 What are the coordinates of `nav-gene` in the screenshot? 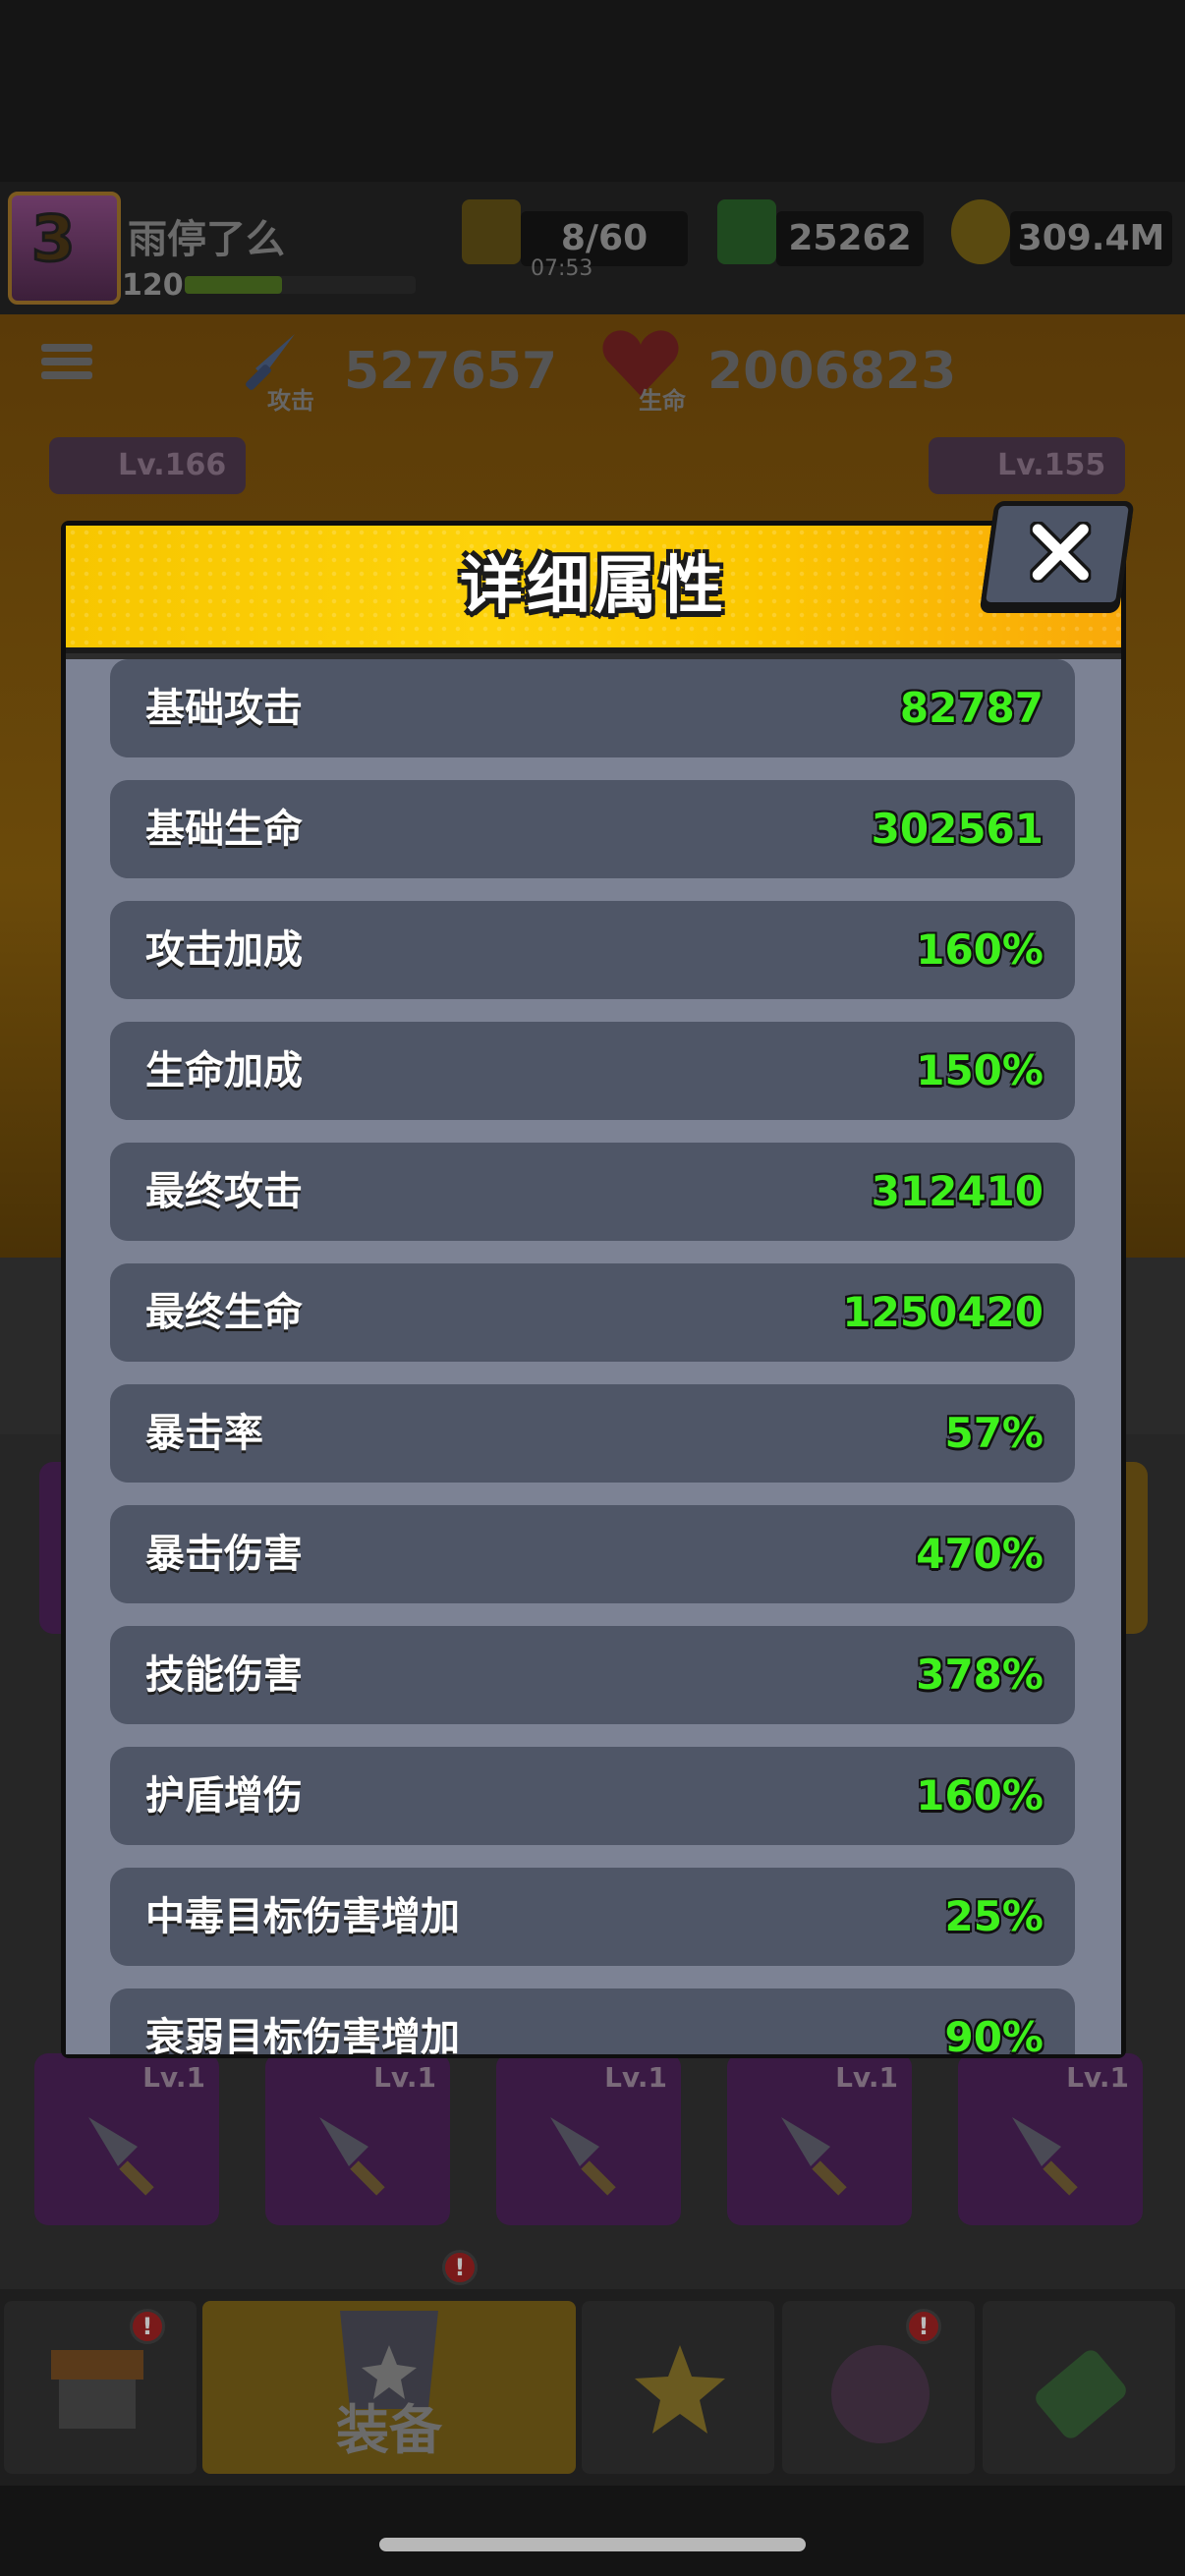 It's located at (1079, 2387).